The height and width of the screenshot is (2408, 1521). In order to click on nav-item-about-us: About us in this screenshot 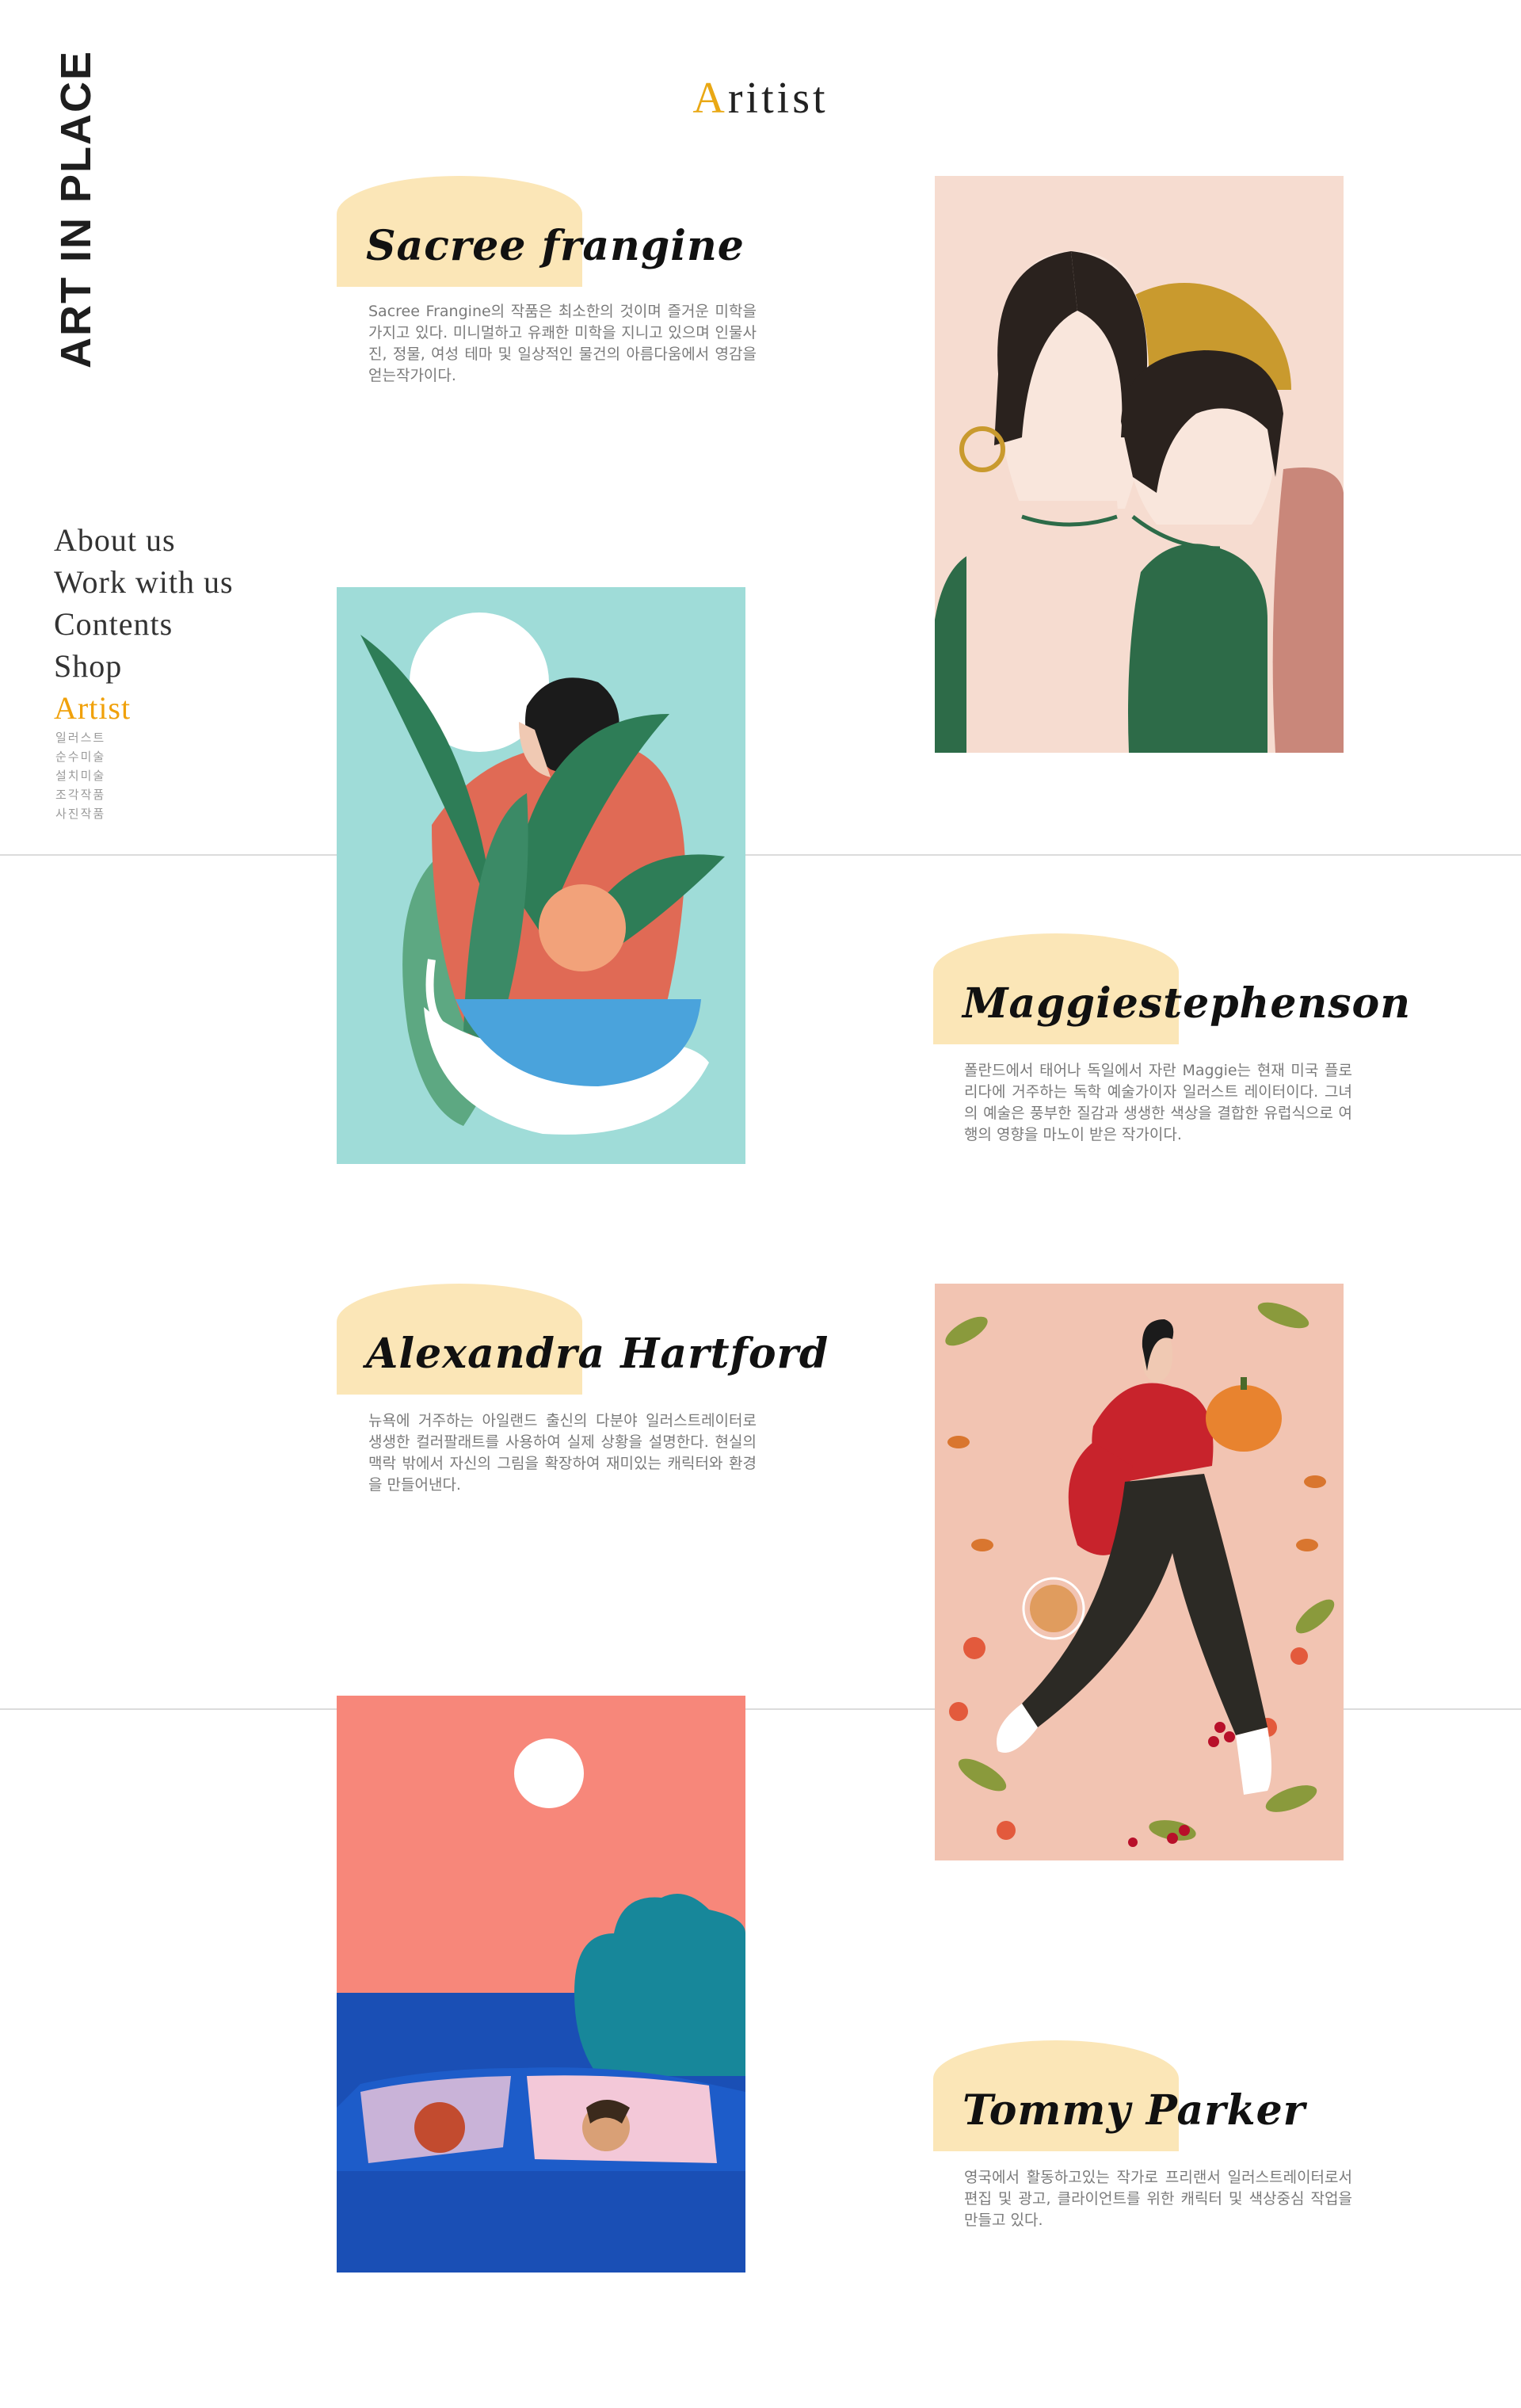, I will do `click(115, 540)`.